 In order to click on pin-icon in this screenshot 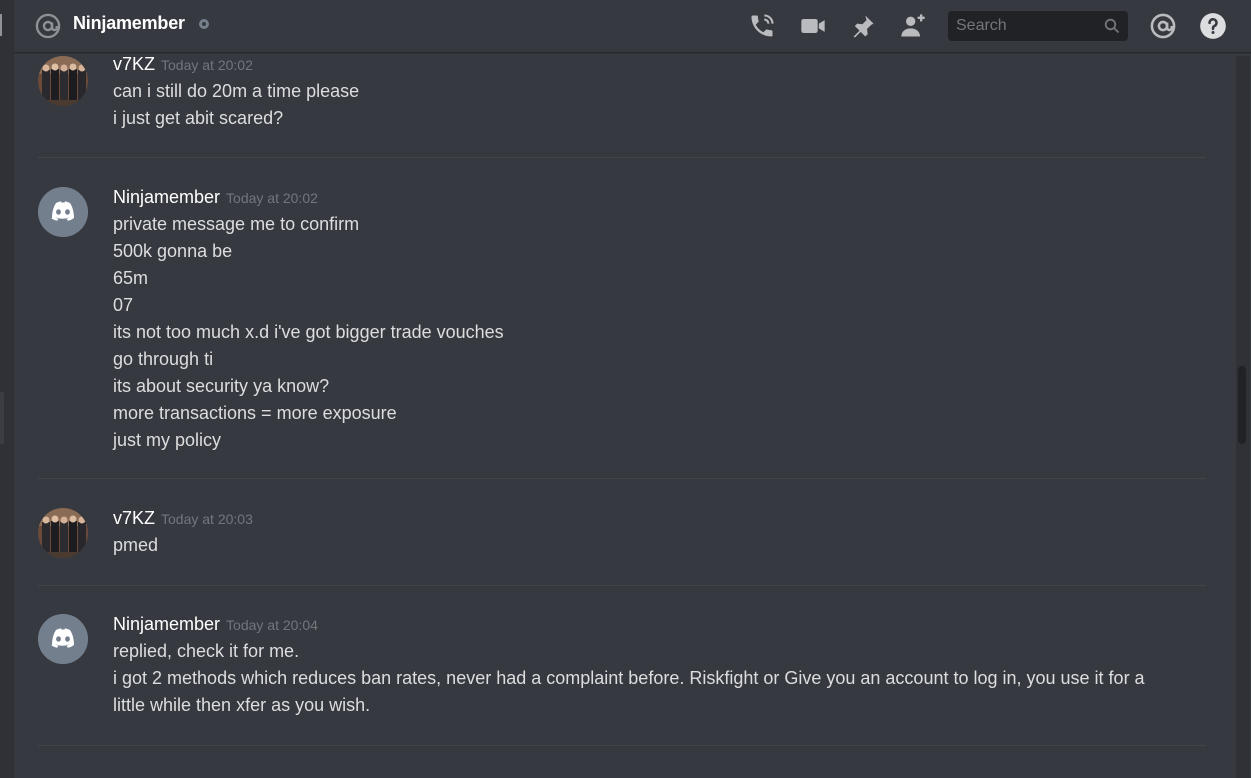, I will do `click(863, 26)`.